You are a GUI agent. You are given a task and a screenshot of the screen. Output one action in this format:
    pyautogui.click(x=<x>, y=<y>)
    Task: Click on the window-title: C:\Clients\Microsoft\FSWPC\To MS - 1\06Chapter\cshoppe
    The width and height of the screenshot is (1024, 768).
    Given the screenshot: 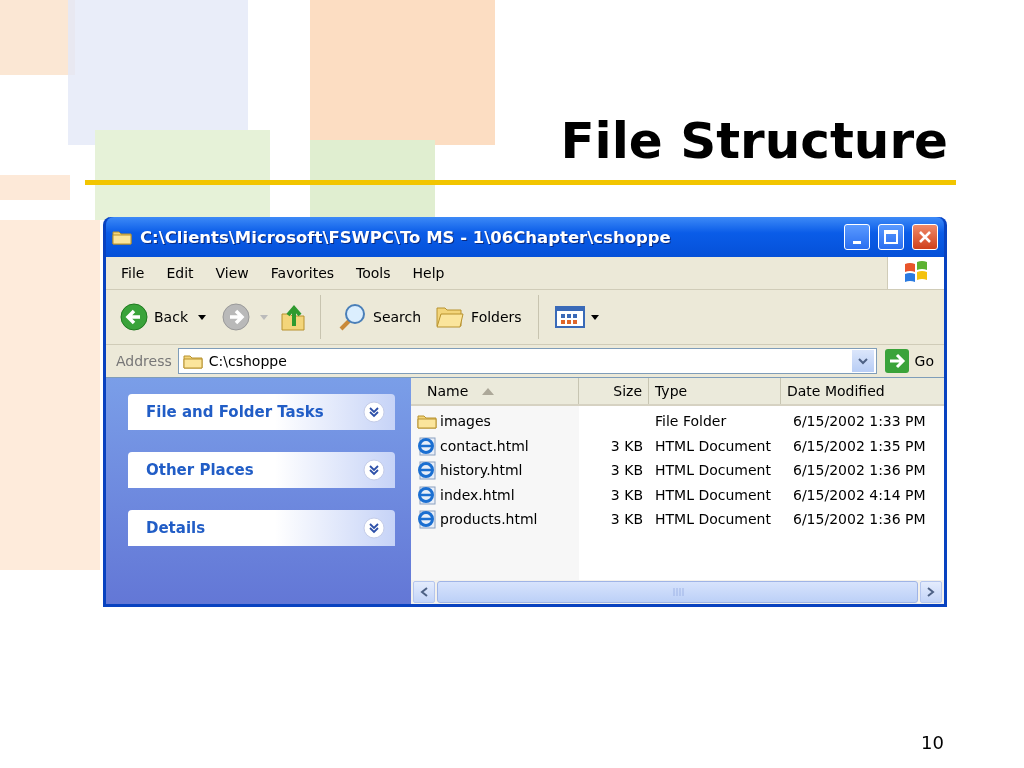 What is the action you would take?
    pyautogui.click(x=406, y=237)
    